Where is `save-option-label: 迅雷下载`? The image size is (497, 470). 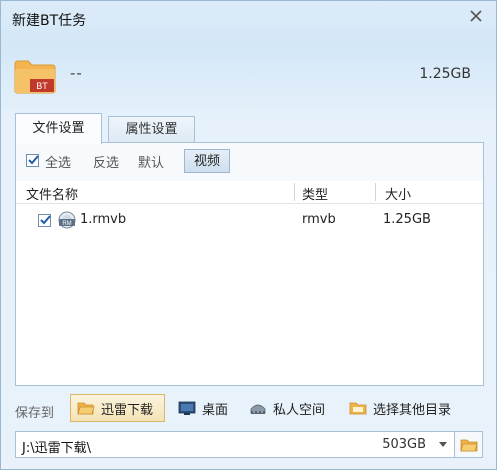
save-option-label: 迅雷下载 is located at coordinates (127, 410).